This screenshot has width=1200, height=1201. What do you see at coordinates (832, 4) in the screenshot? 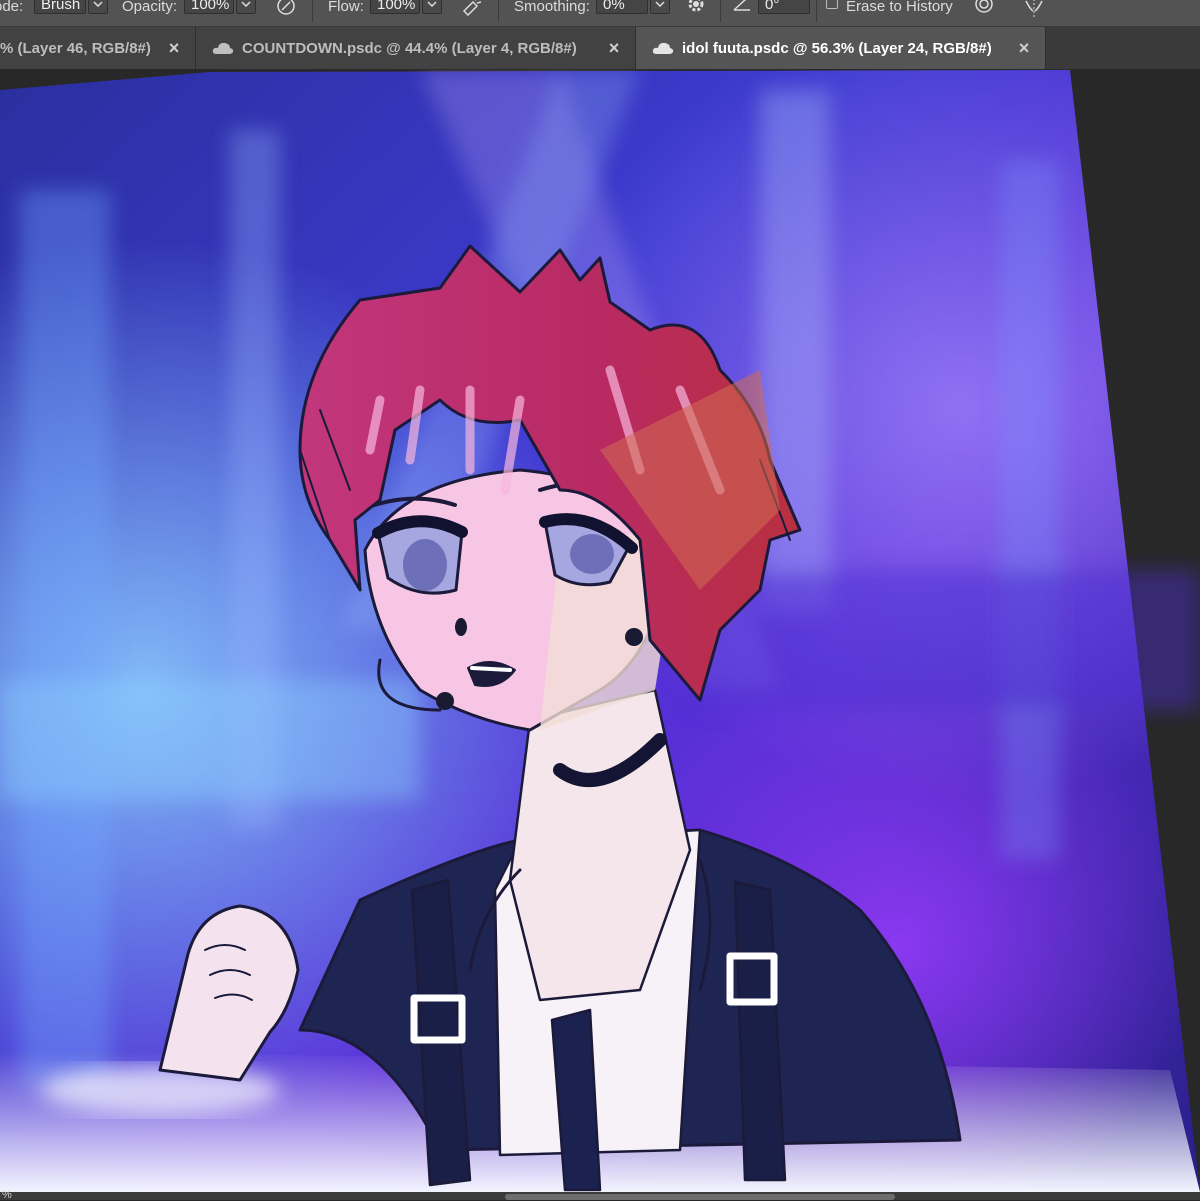
I see `erase-to-history-checkbox` at bounding box center [832, 4].